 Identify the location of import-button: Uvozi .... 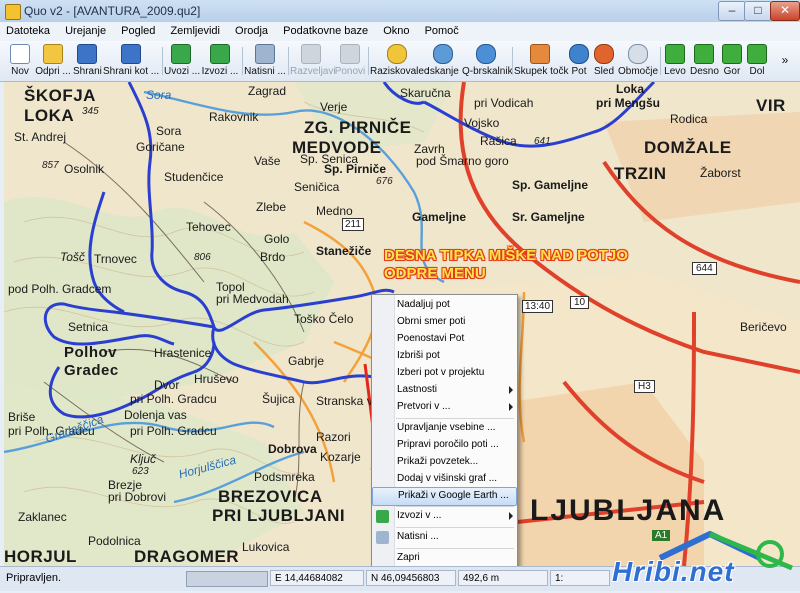
(182, 61).